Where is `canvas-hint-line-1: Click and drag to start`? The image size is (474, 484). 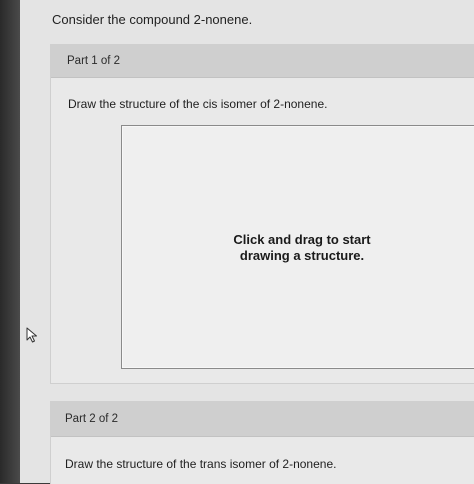
canvas-hint-line-1: Click and drag to start is located at coordinates (302, 239).